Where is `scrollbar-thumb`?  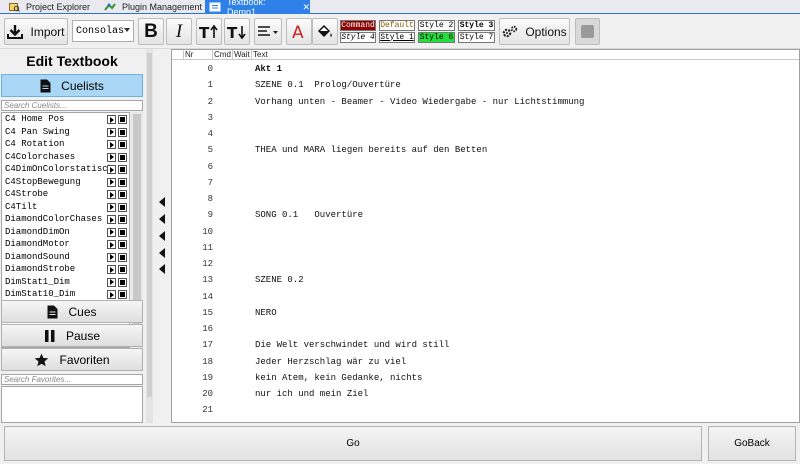 scrollbar-thumb is located at coordinates (149, 225).